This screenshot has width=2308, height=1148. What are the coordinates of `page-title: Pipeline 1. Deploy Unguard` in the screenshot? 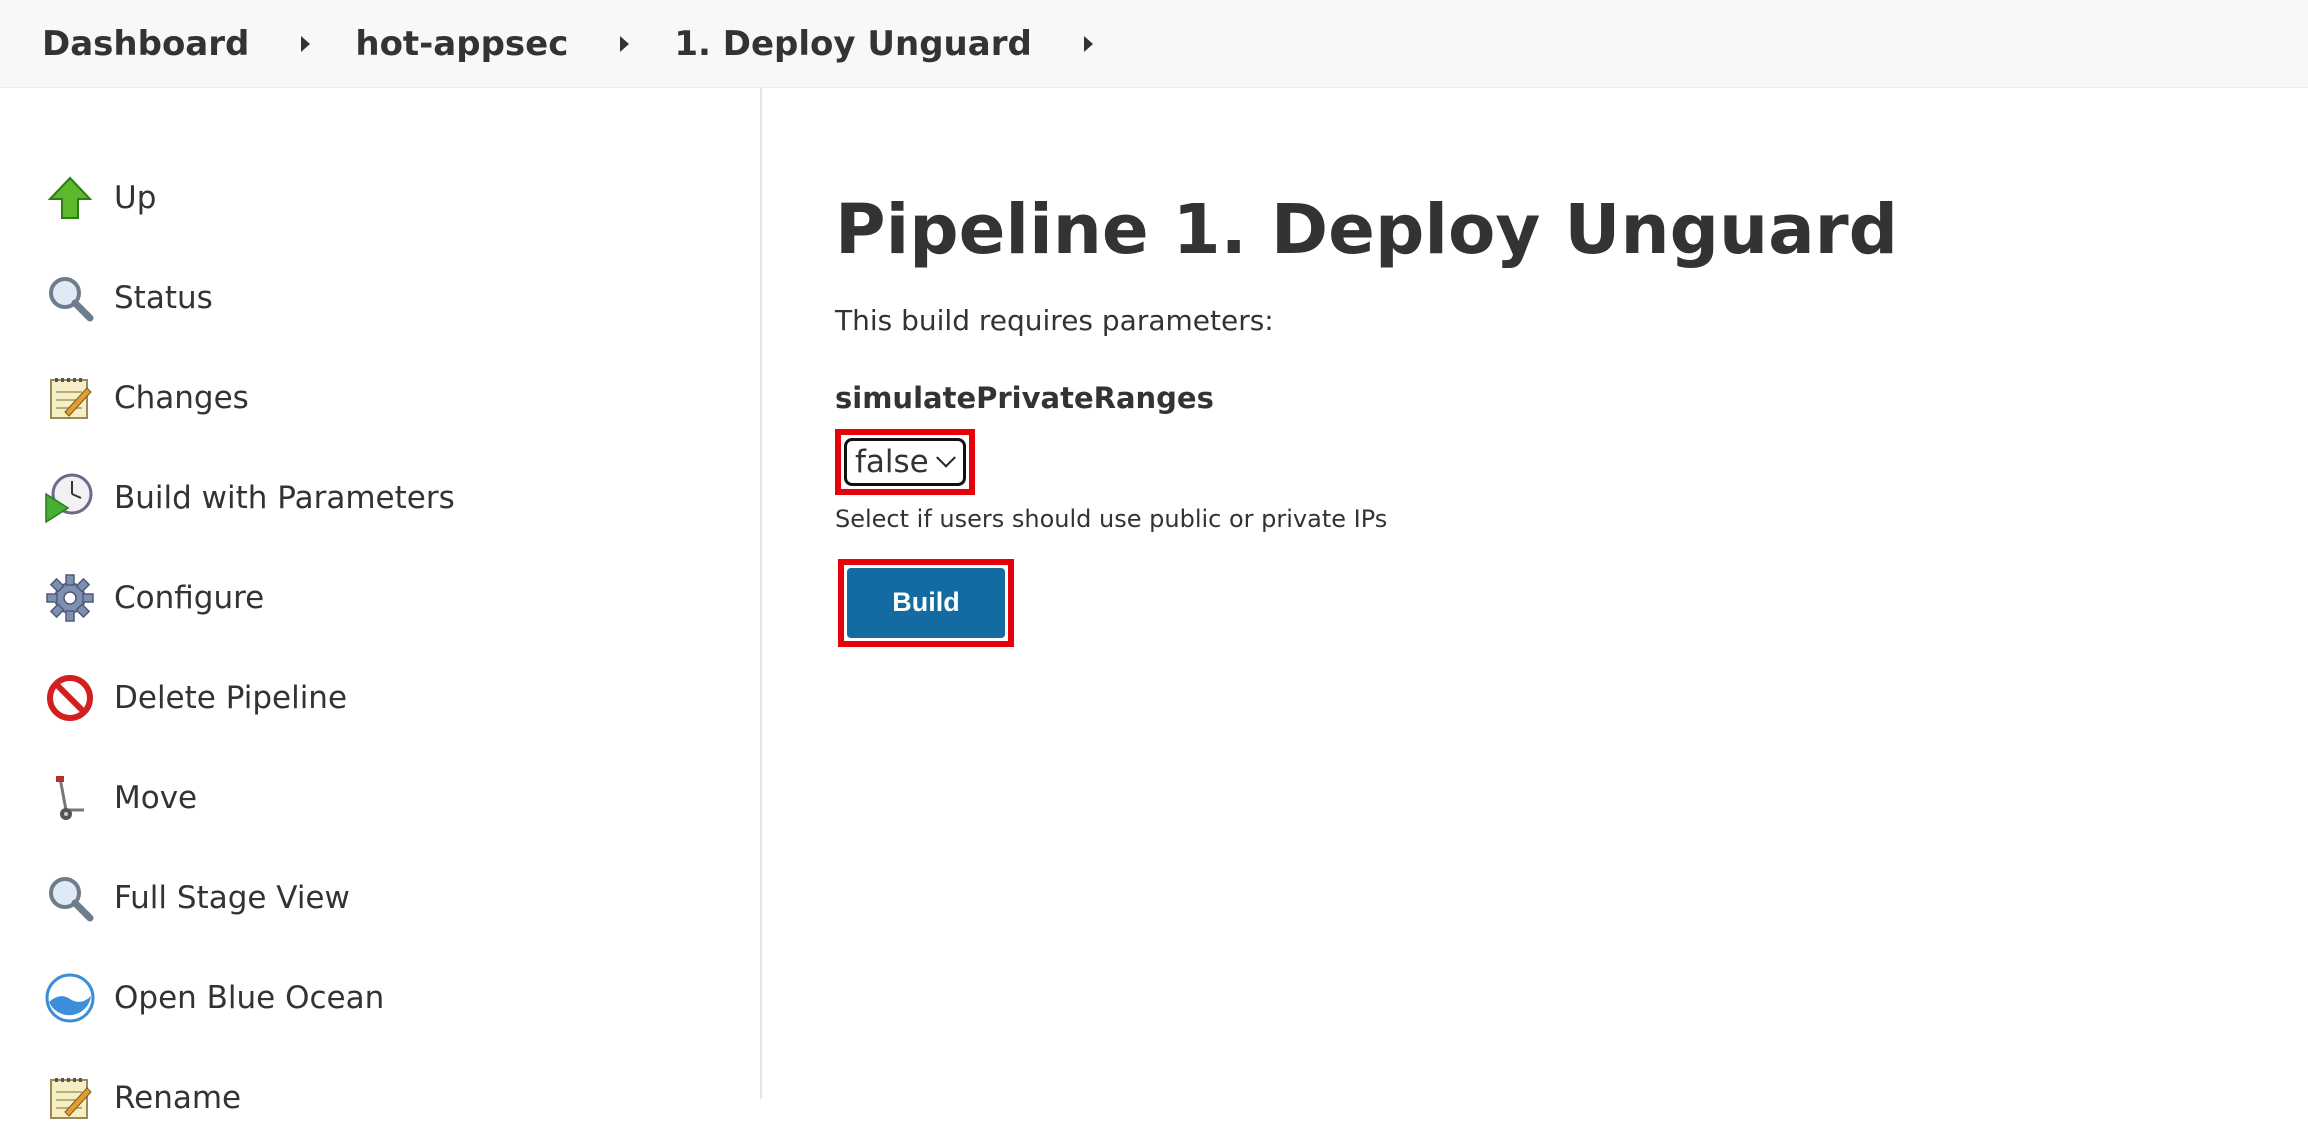 It's located at (1367, 230).